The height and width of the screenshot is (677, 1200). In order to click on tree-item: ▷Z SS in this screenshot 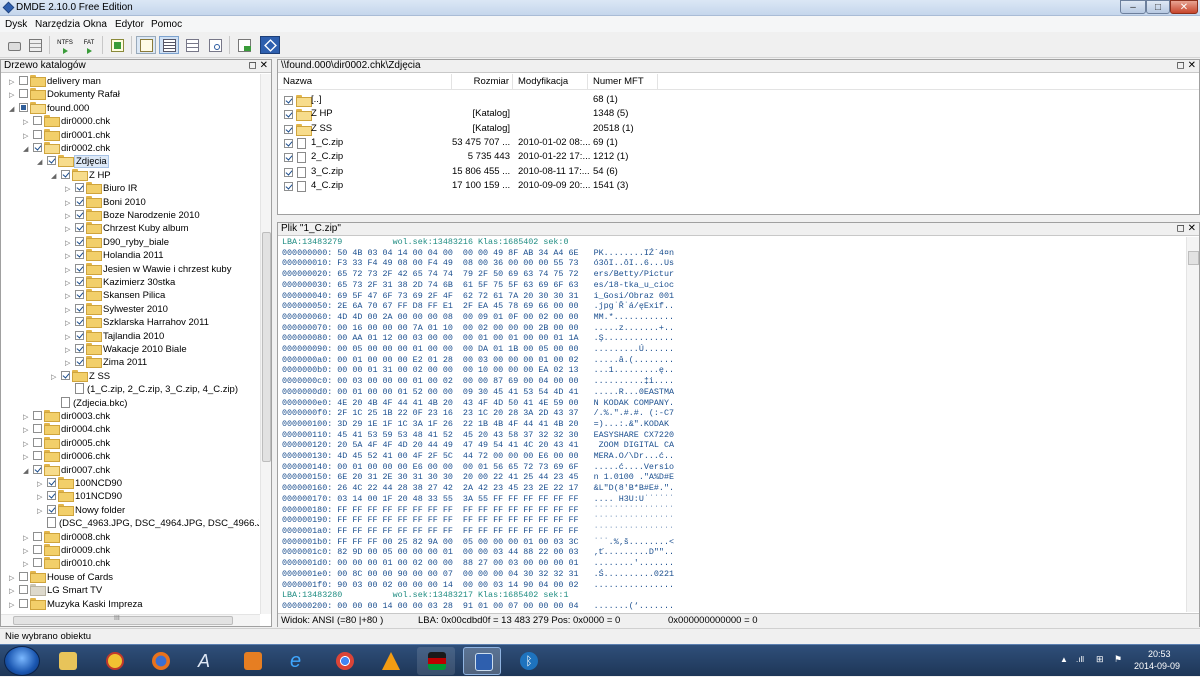, I will do `click(80, 376)`.